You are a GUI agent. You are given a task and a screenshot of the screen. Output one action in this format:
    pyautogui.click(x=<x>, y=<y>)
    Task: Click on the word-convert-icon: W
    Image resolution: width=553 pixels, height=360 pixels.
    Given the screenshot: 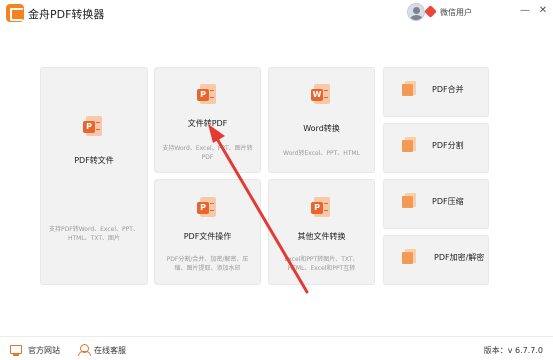 What is the action you would take?
    pyautogui.click(x=322, y=96)
    